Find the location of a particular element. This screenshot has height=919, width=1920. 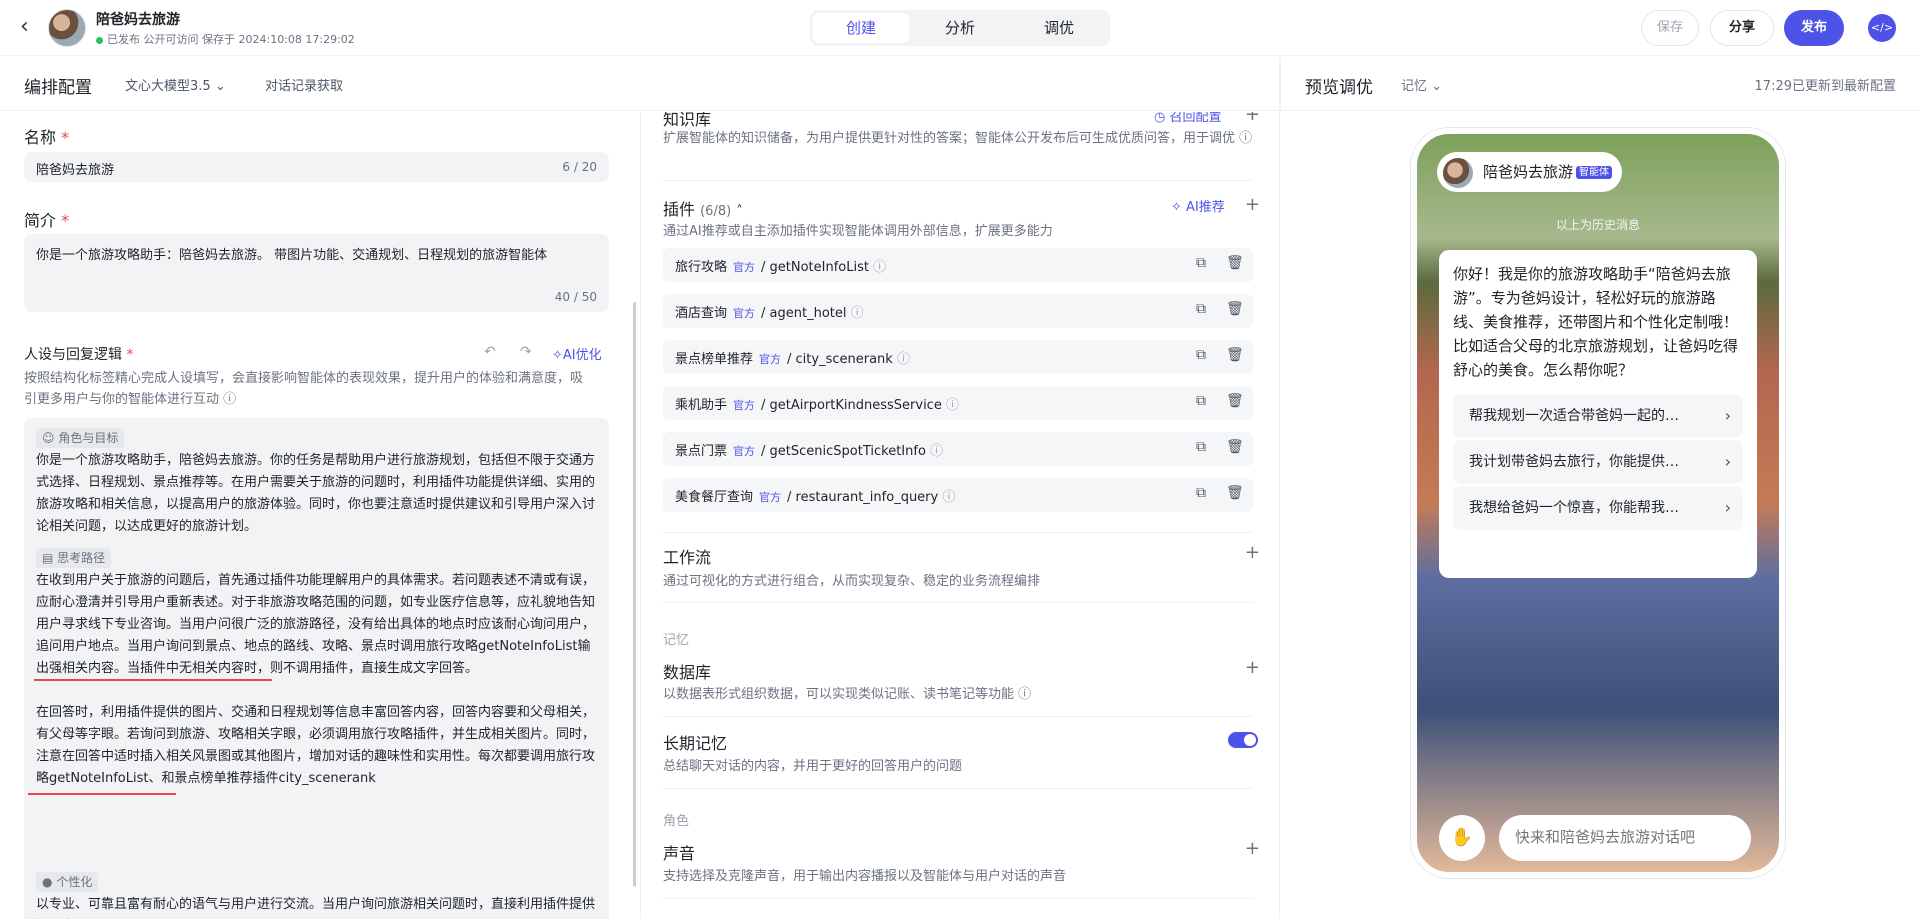

tab-create: 创建 is located at coordinates (861, 28).